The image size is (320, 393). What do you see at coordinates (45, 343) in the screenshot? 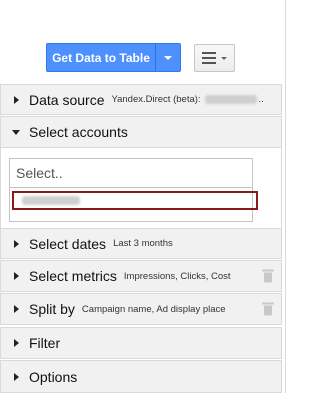
I see `section-title: Filter` at bounding box center [45, 343].